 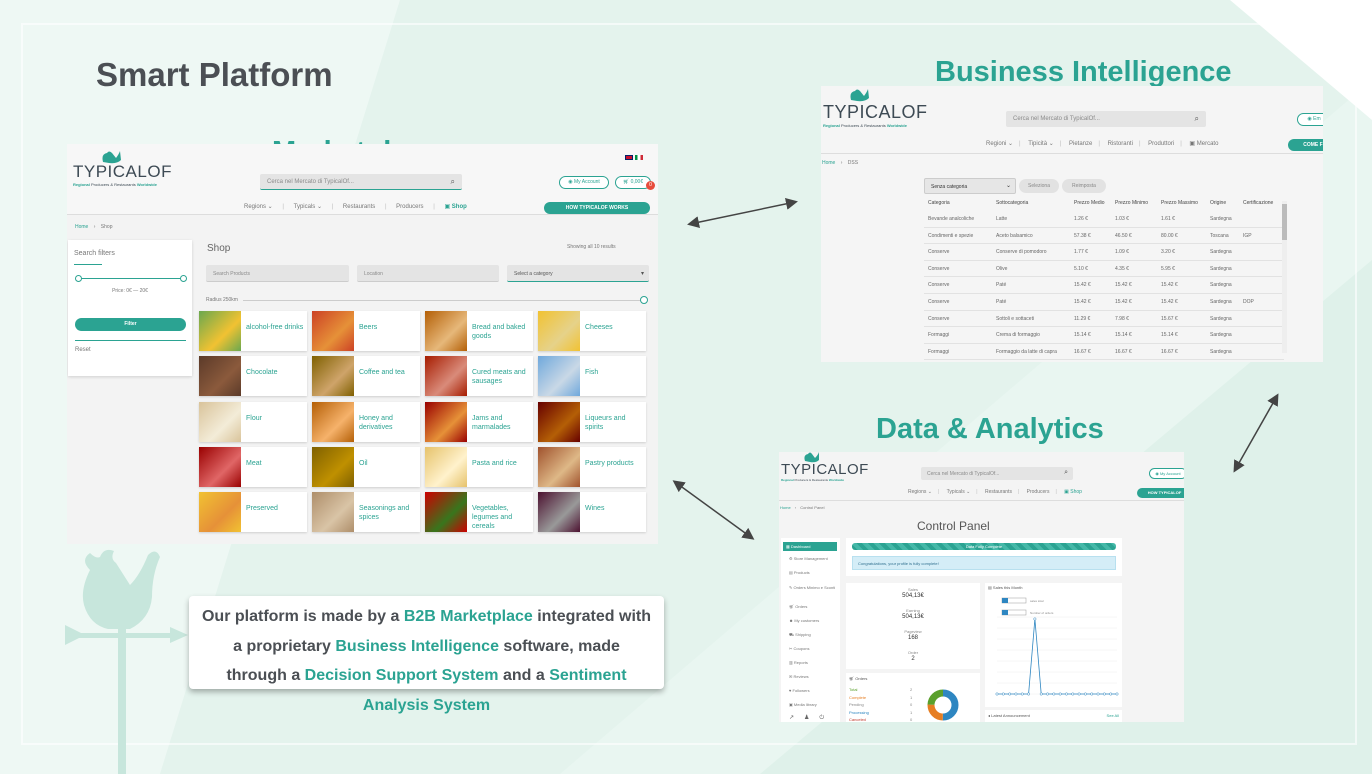 What do you see at coordinates (1113, 715) in the screenshot?
I see `see-all-link: See All` at bounding box center [1113, 715].